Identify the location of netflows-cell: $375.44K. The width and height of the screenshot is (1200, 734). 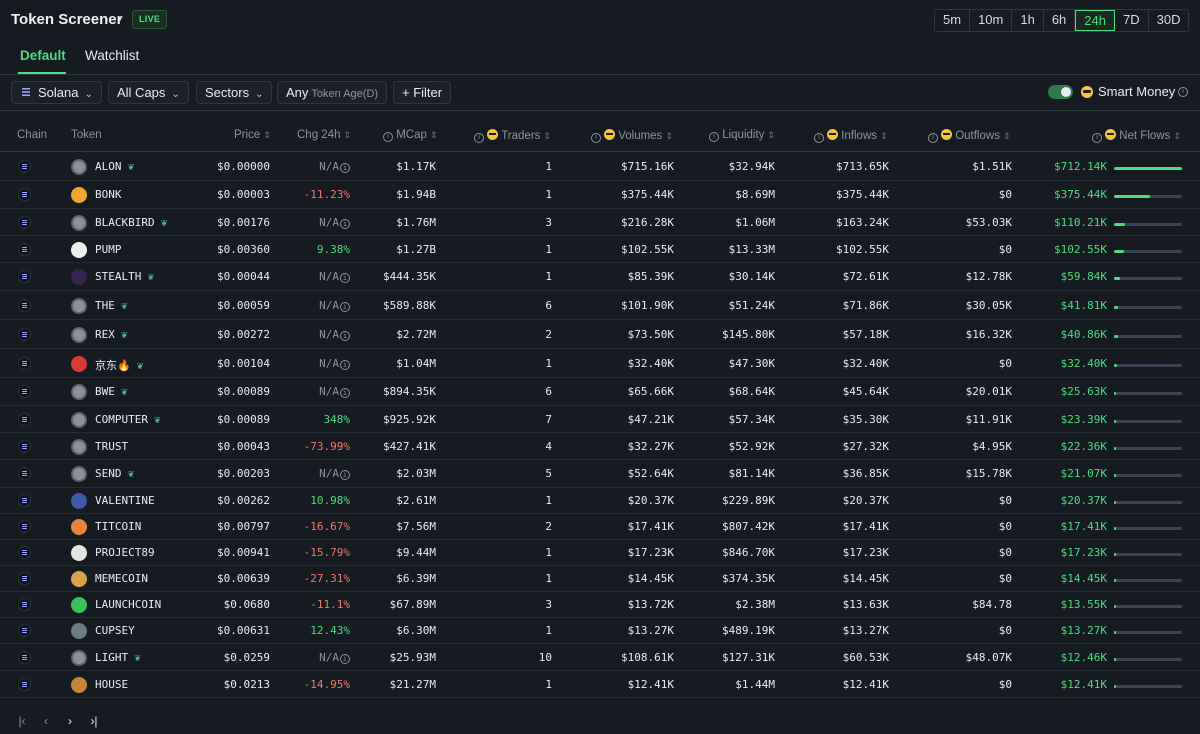
(1080, 194).